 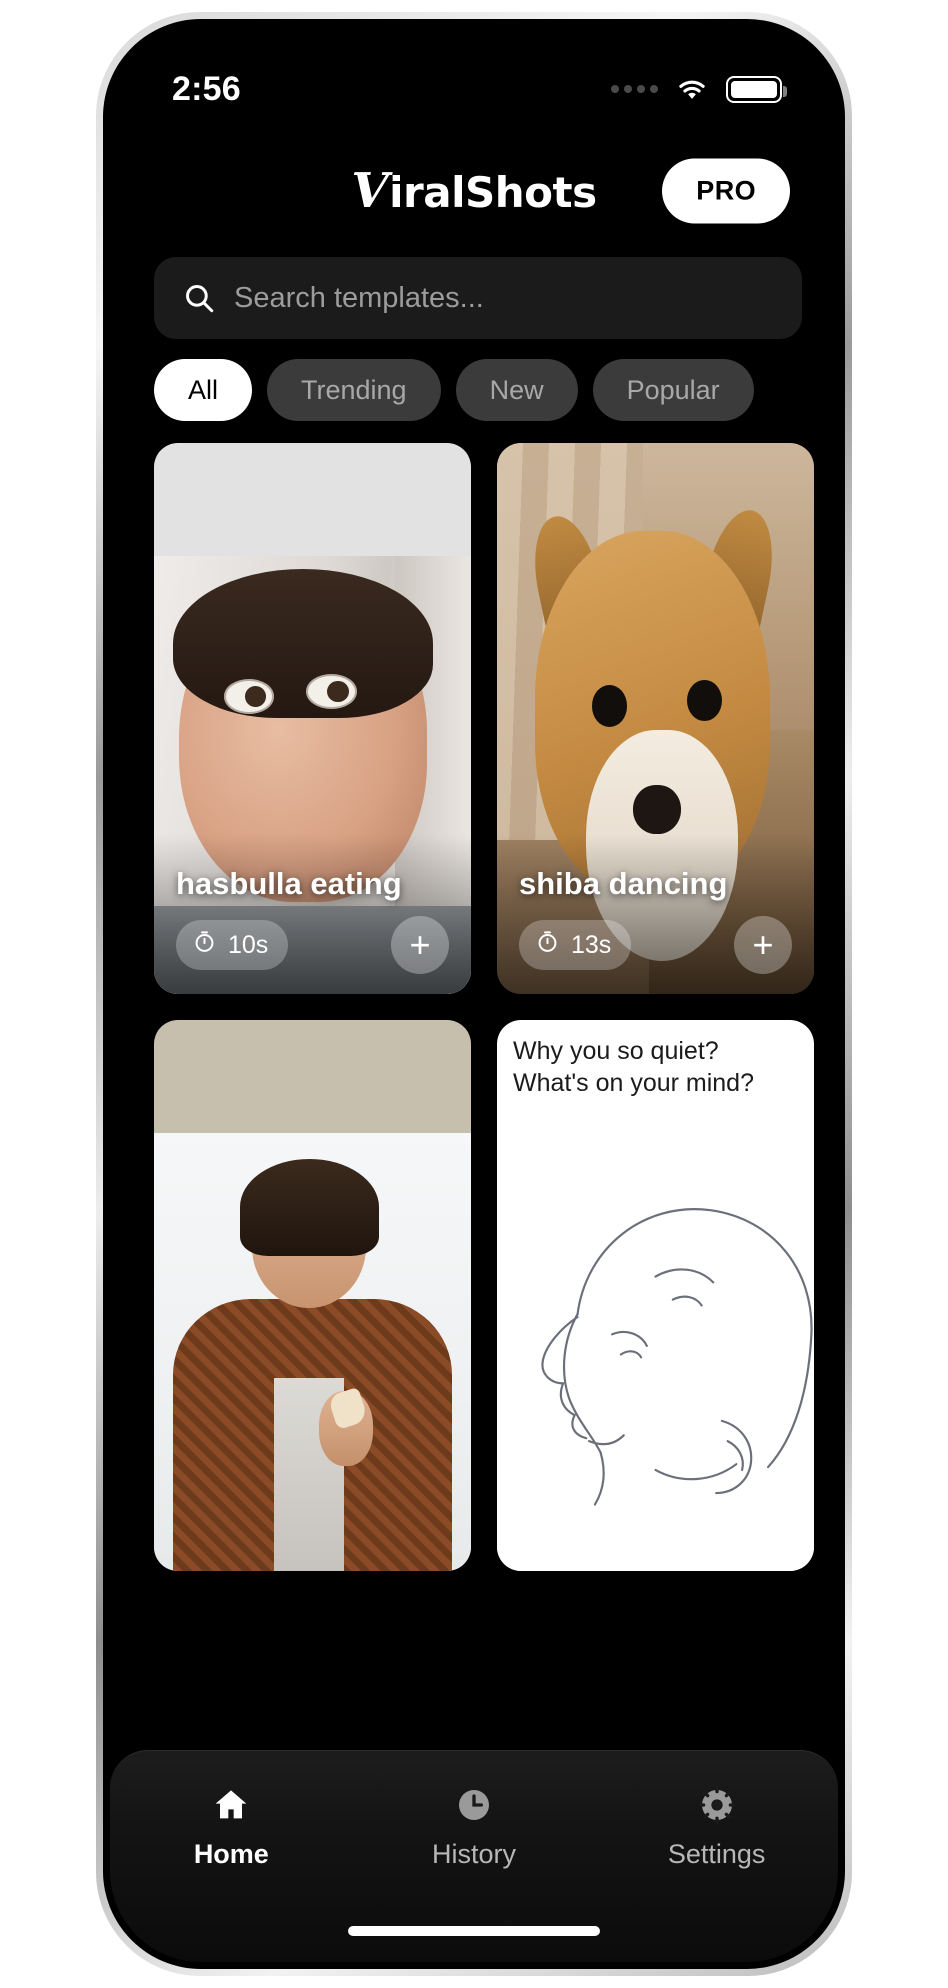 What do you see at coordinates (206, 88) in the screenshot?
I see `status-time: 2:56` at bounding box center [206, 88].